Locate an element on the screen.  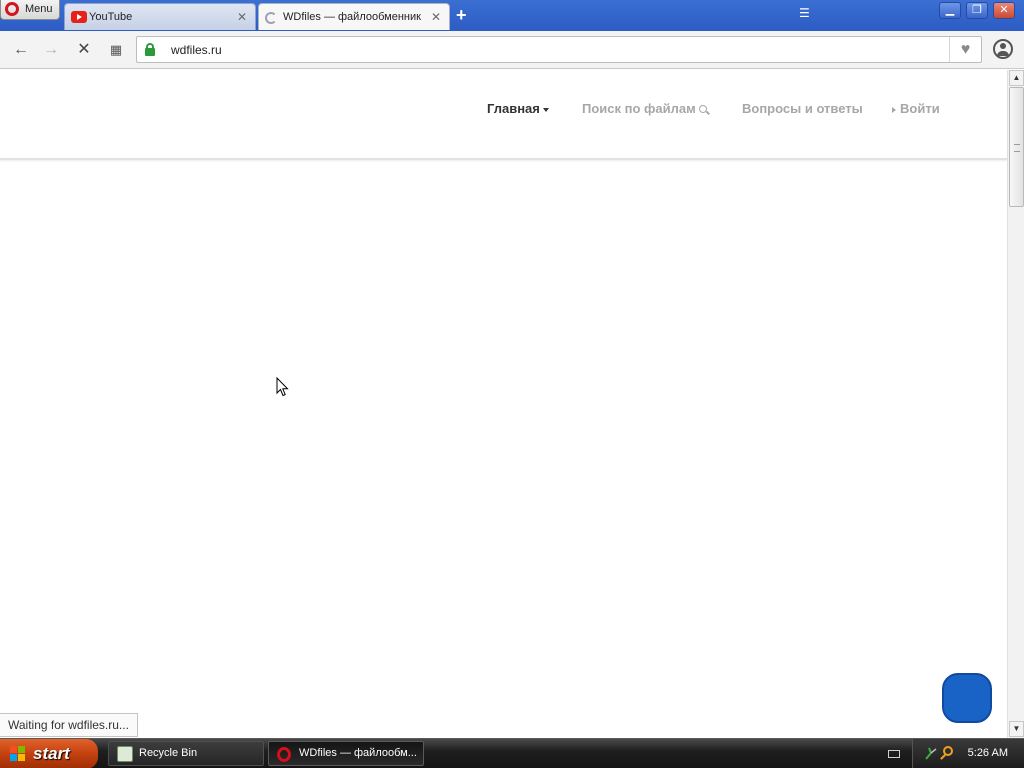
tab-menu-icon: ☰ is located at coordinates (806, 13).